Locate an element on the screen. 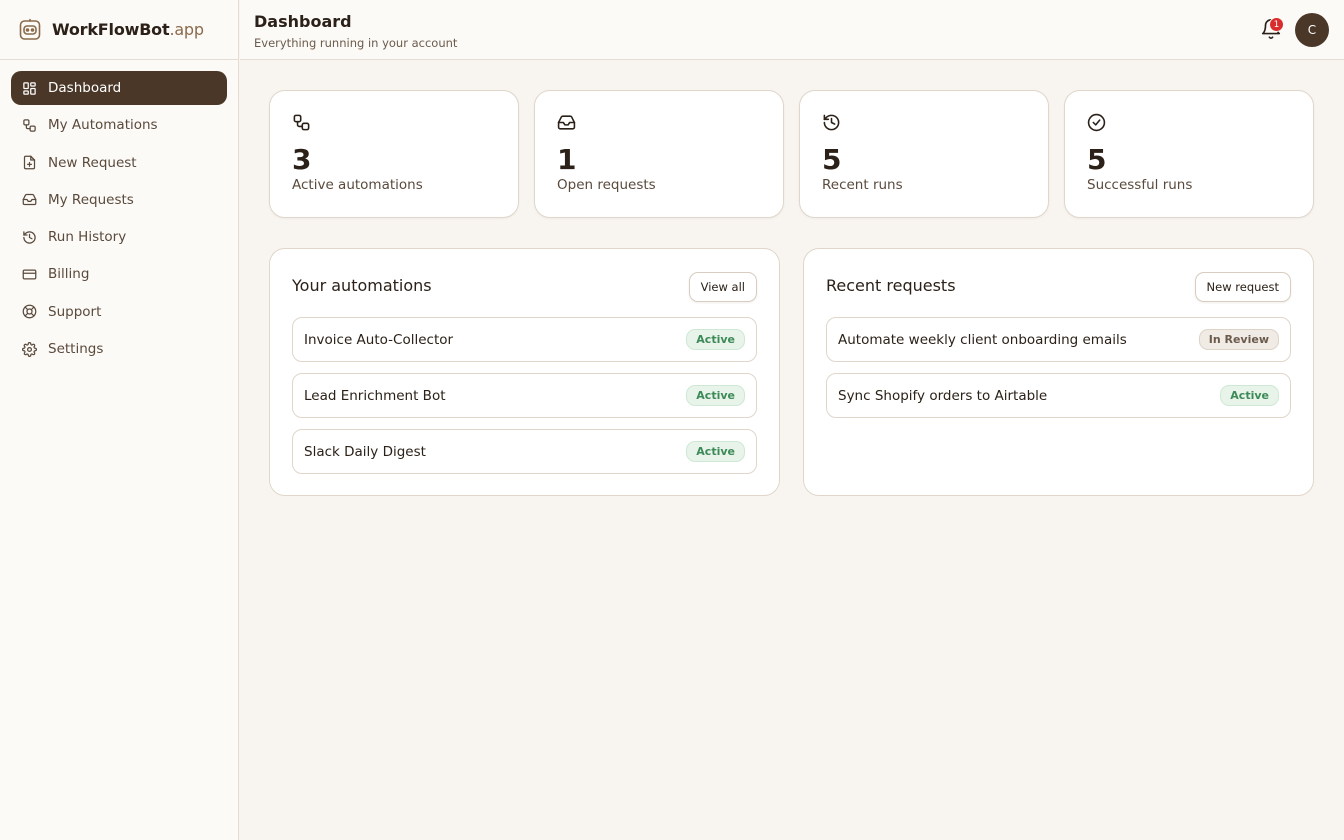 The width and height of the screenshot is (1344, 840). request-name: Automate weekly client onboarding emails is located at coordinates (982, 339).